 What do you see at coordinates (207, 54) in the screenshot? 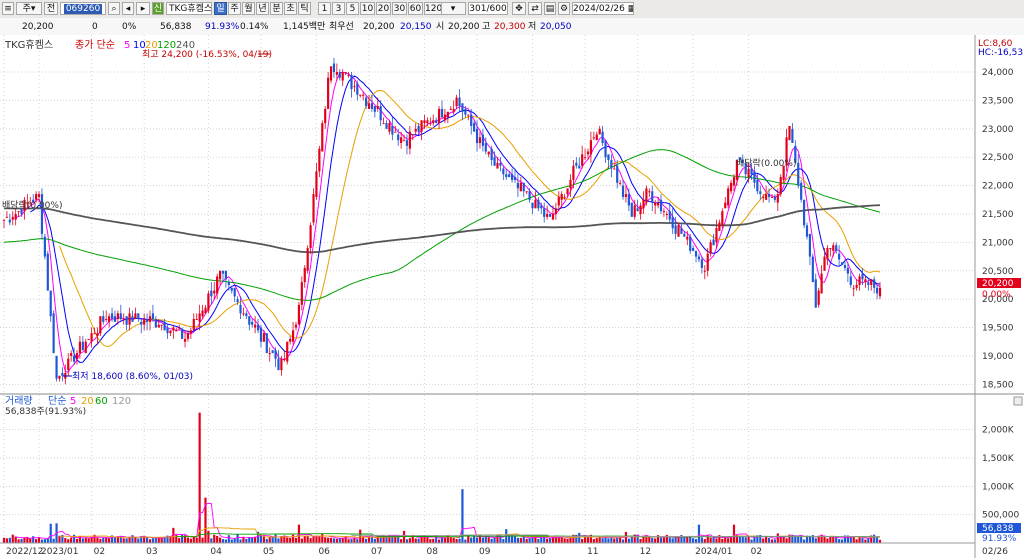
I see `high-annotation: 최고 24,200 (-16.53%, 04/19)` at bounding box center [207, 54].